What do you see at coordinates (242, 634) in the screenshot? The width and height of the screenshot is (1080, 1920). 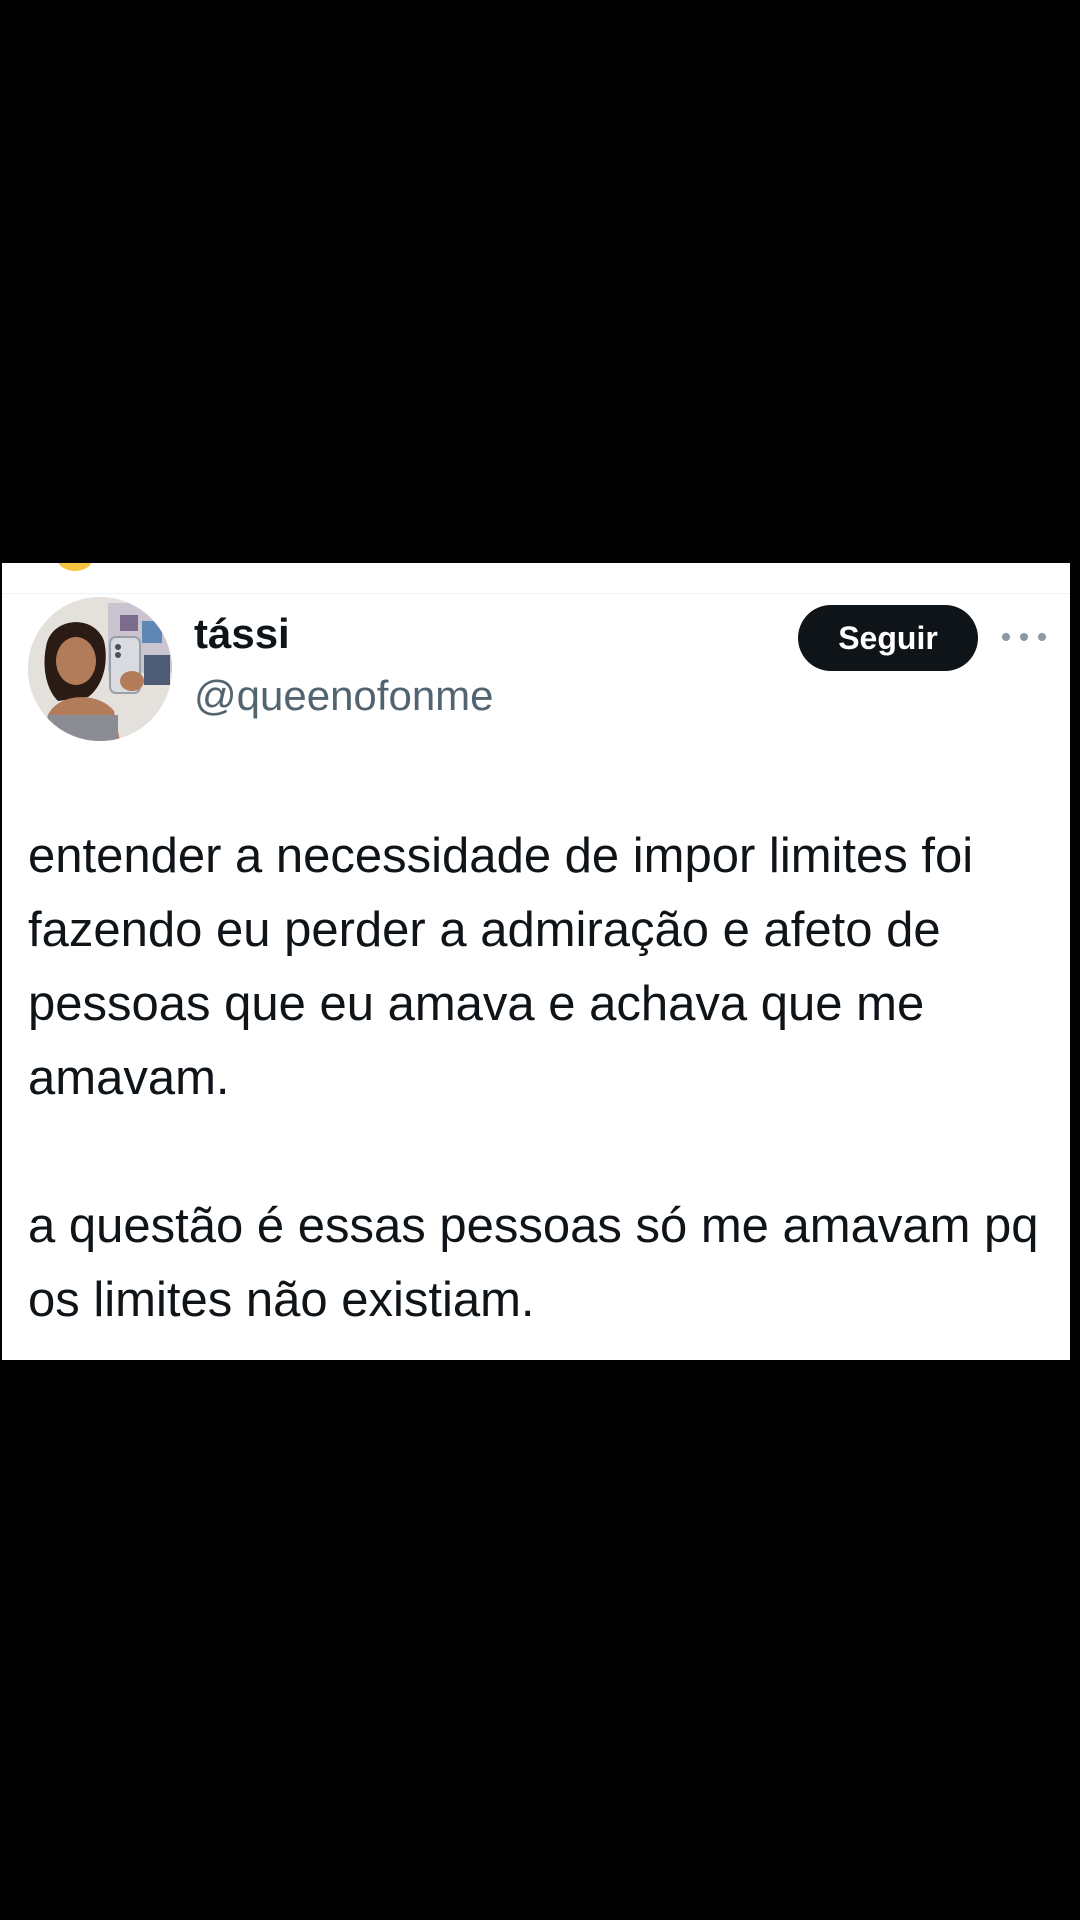 I see `display-name: tássi` at bounding box center [242, 634].